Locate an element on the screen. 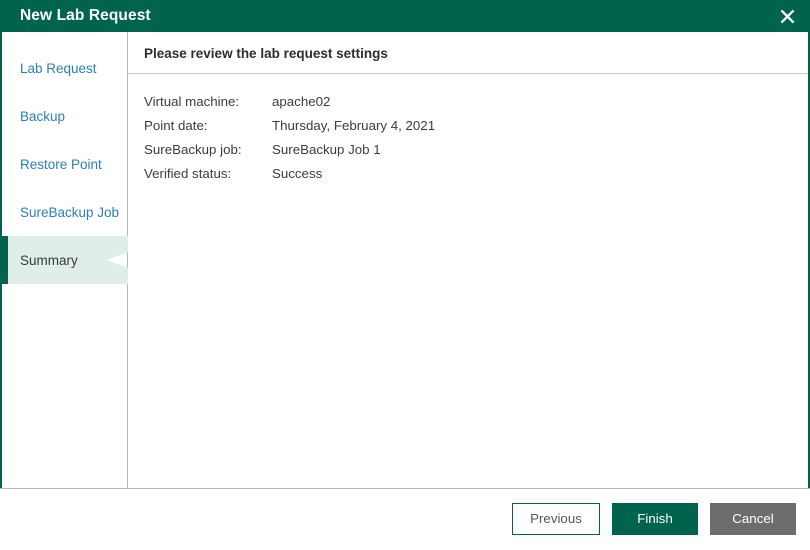 This screenshot has width=810, height=550. field-value: apache02 is located at coordinates (301, 101).